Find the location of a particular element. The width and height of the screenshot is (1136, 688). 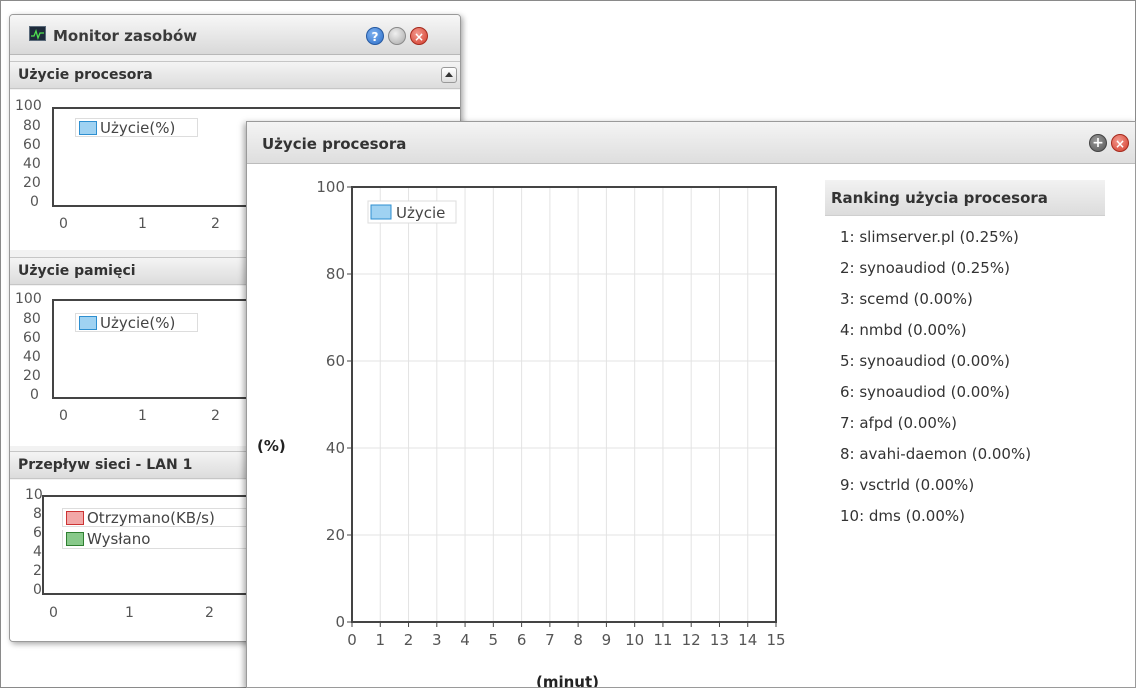

x-tick-label: 12 is located at coordinates (691, 640).